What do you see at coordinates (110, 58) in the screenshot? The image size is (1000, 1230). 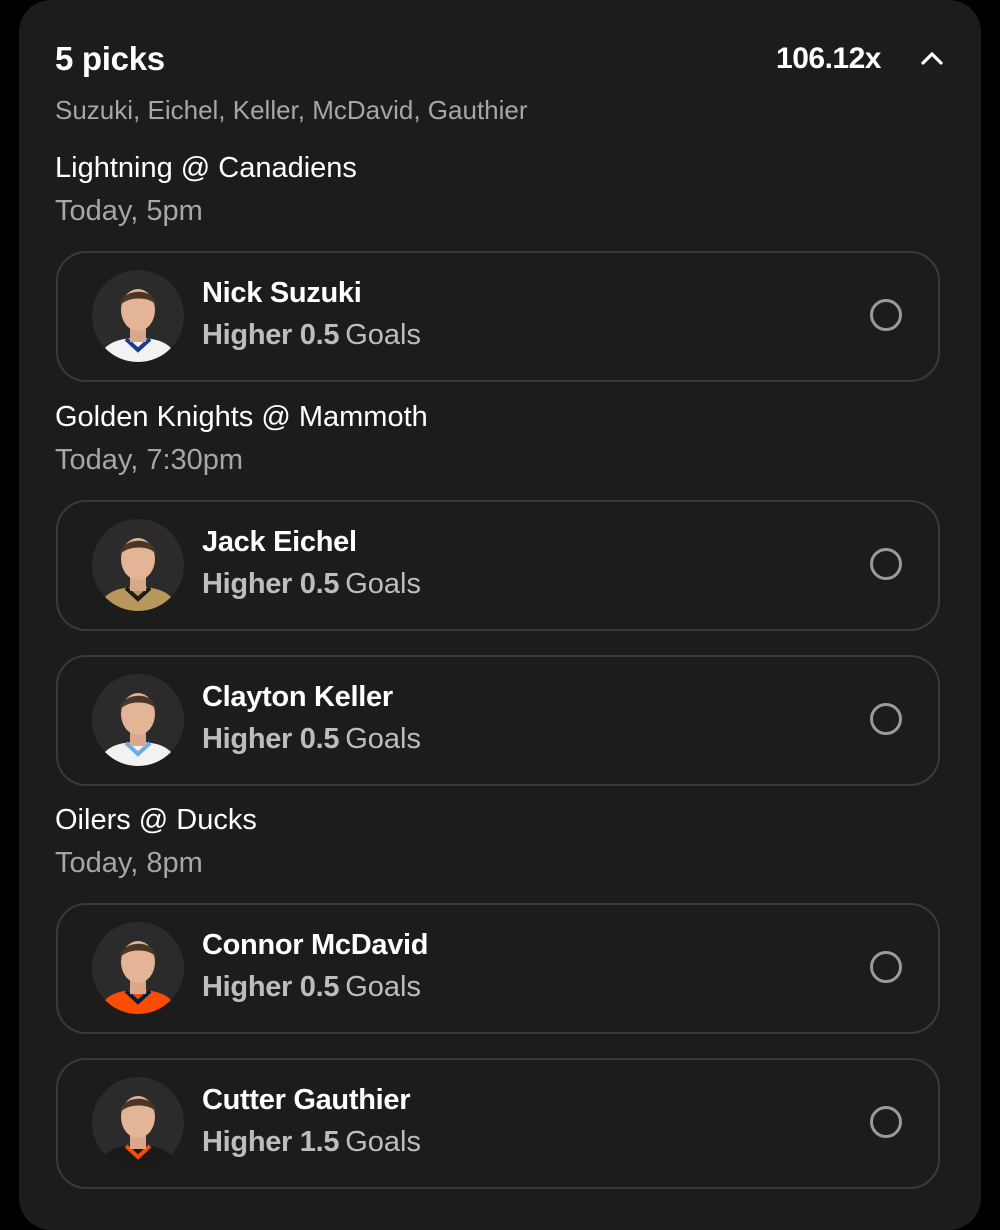 I see `picks-count-title: 5 picks` at bounding box center [110, 58].